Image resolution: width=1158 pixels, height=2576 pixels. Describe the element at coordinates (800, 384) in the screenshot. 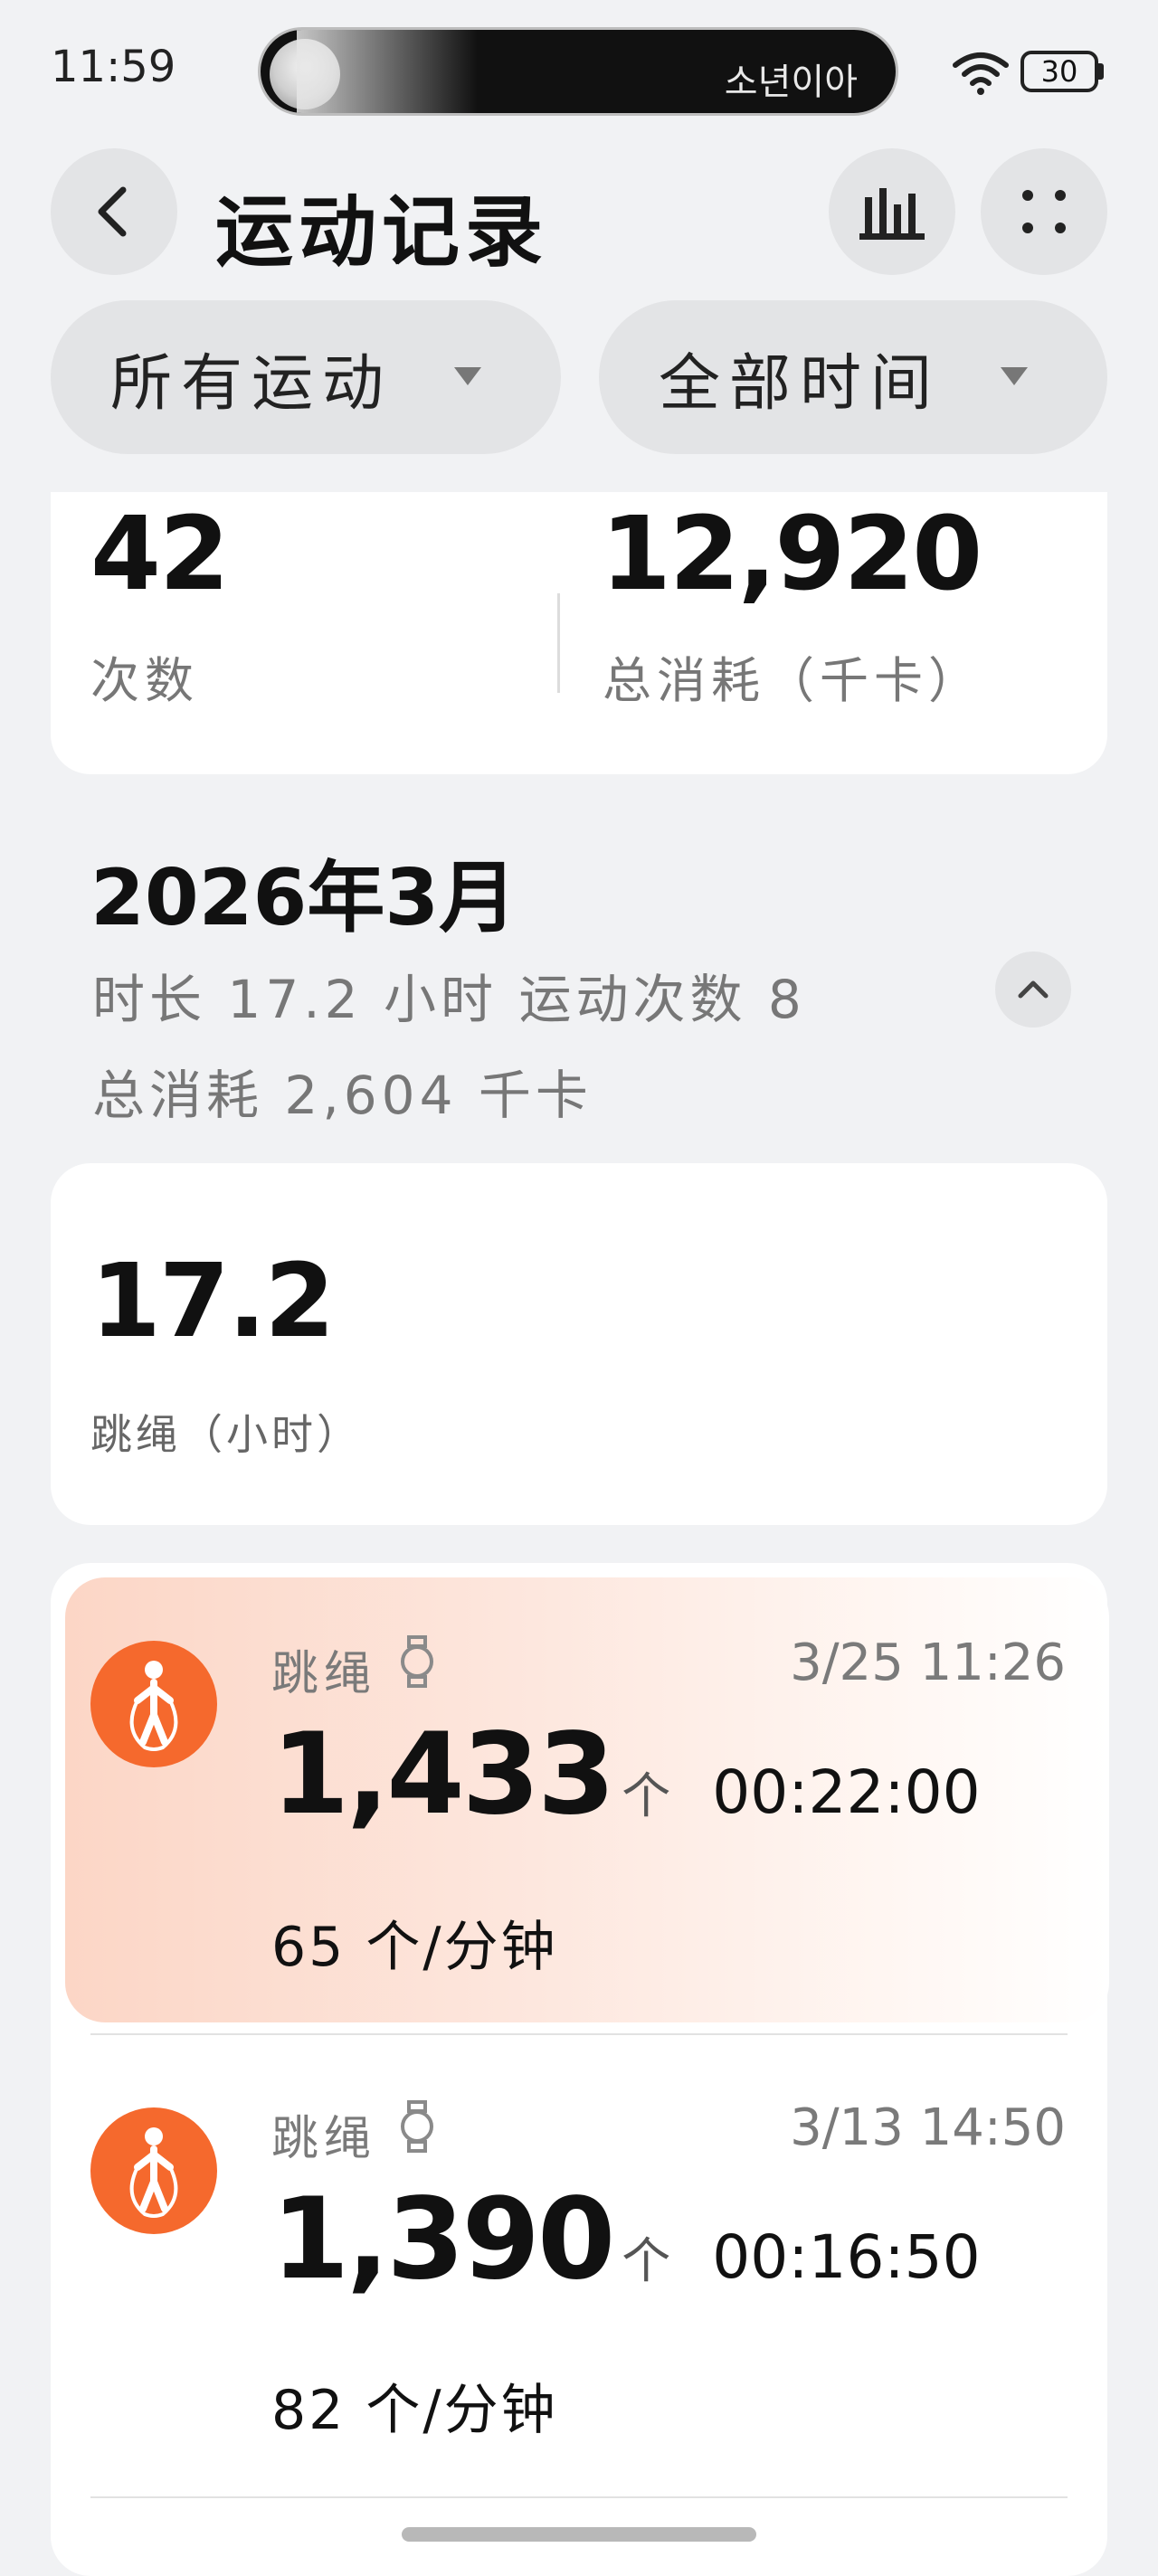

I see `time-filter-label: 全部时间` at that location.